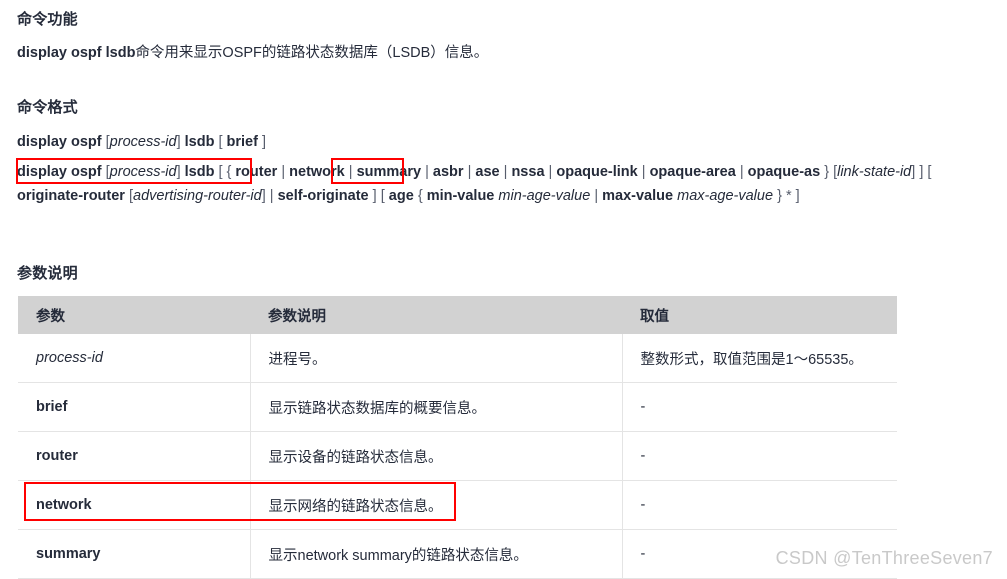 This screenshot has width=1007, height=579. Describe the element at coordinates (256, 172) in the screenshot. I see `kw-router: router` at that location.